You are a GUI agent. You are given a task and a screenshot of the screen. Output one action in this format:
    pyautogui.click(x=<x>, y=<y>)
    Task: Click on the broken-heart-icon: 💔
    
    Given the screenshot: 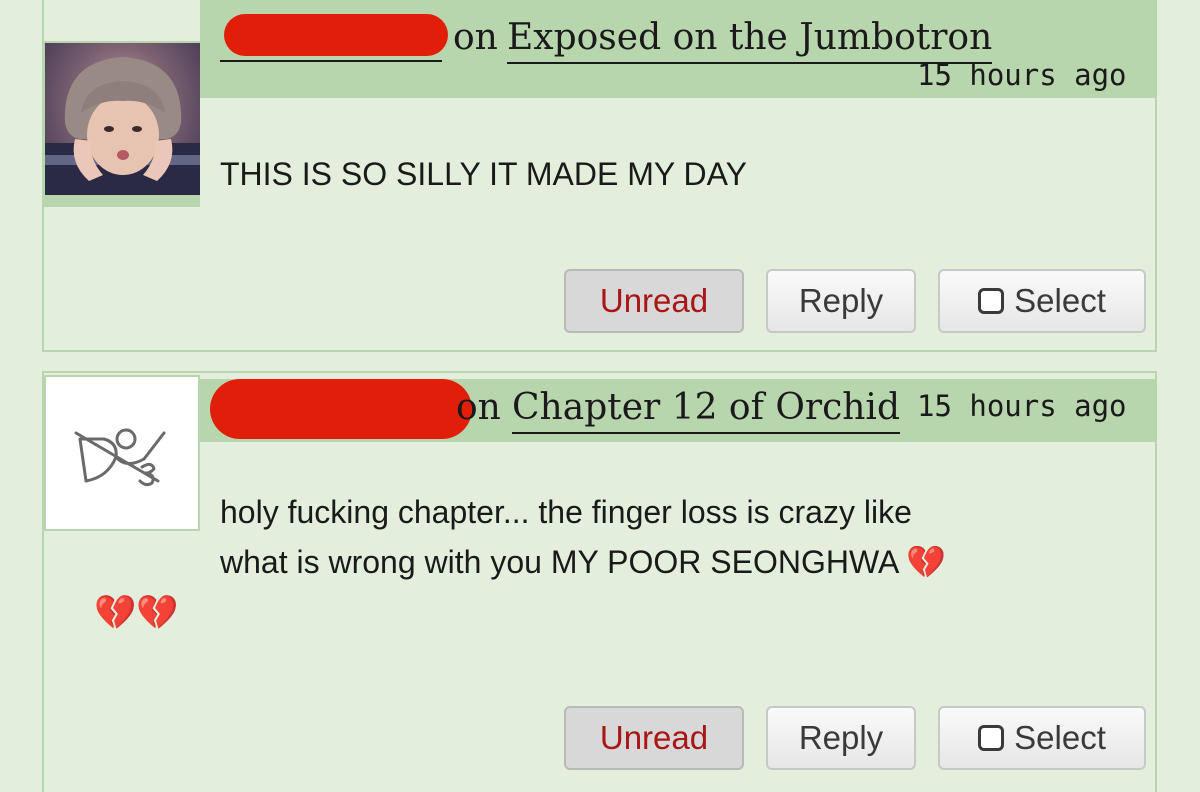 What is the action you would take?
    pyautogui.click(x=926, y=562)
    